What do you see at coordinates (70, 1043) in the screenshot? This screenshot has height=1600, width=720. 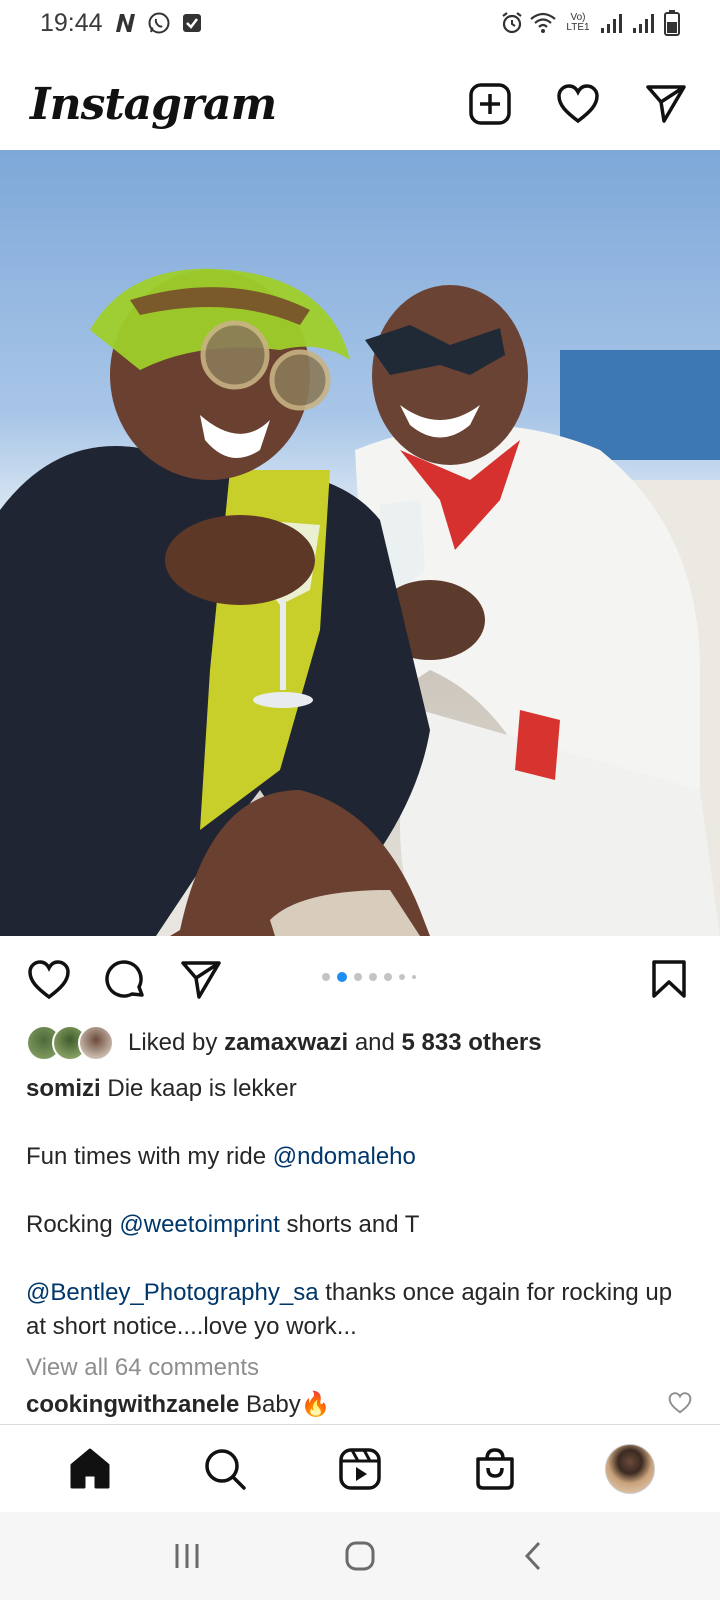 I see `liker-avatars` at bounding box center [70, 1043].